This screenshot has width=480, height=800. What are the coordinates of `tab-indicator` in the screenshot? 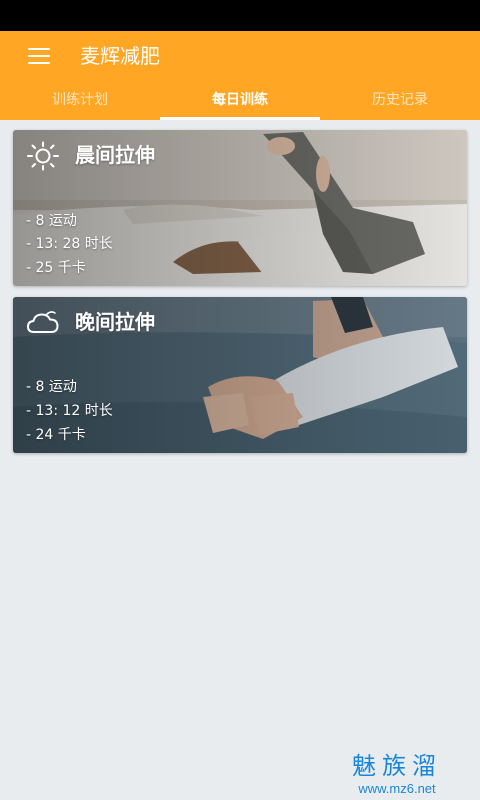 It's located at (240, 118).